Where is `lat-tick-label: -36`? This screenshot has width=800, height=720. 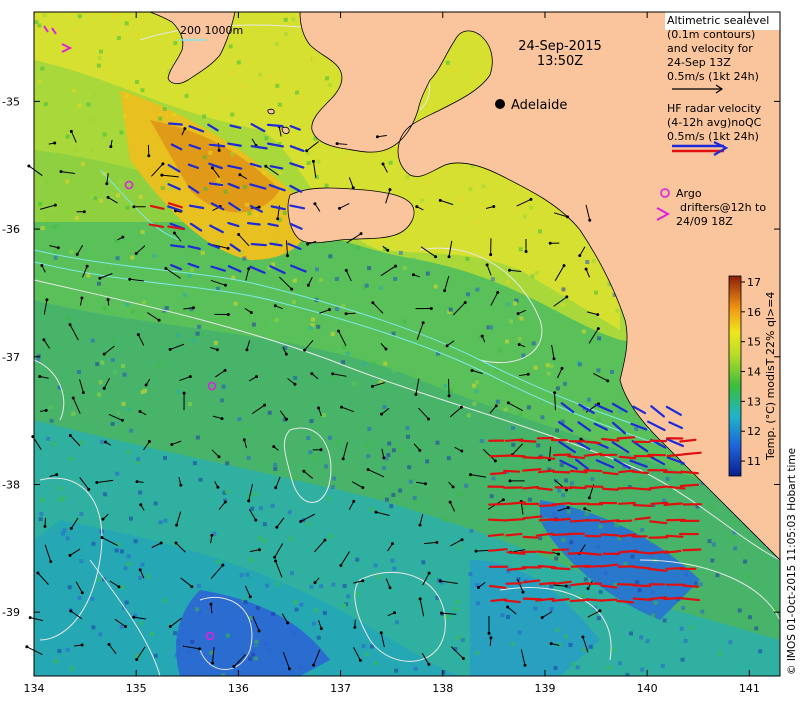 lat-tick-label: -36 is located at coordinates (11, 229).